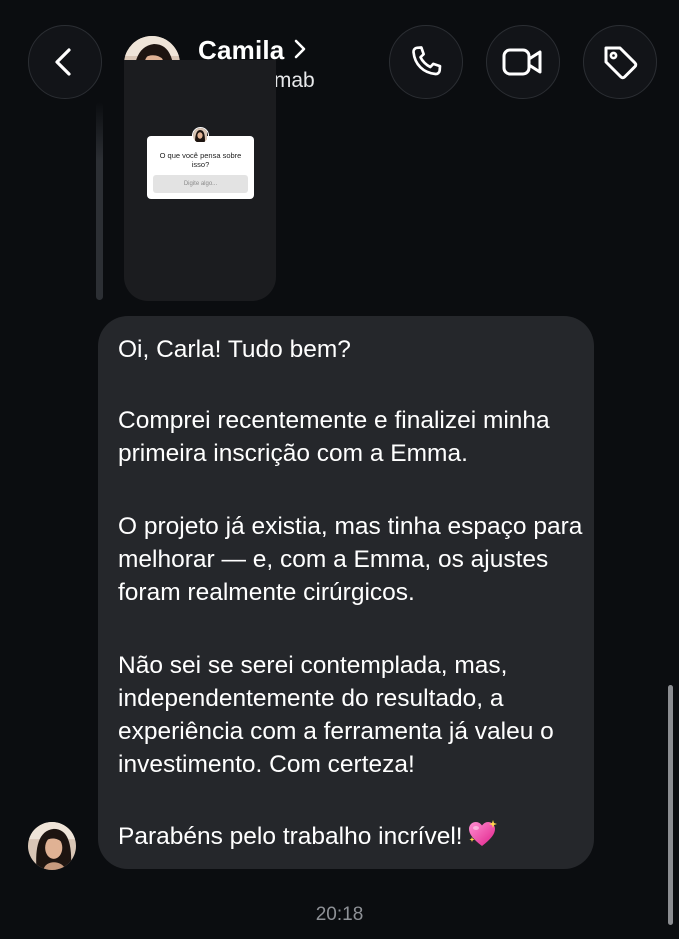 This screenshot has height=939, width=679. I want to click on tag-button, so click(620, 62).